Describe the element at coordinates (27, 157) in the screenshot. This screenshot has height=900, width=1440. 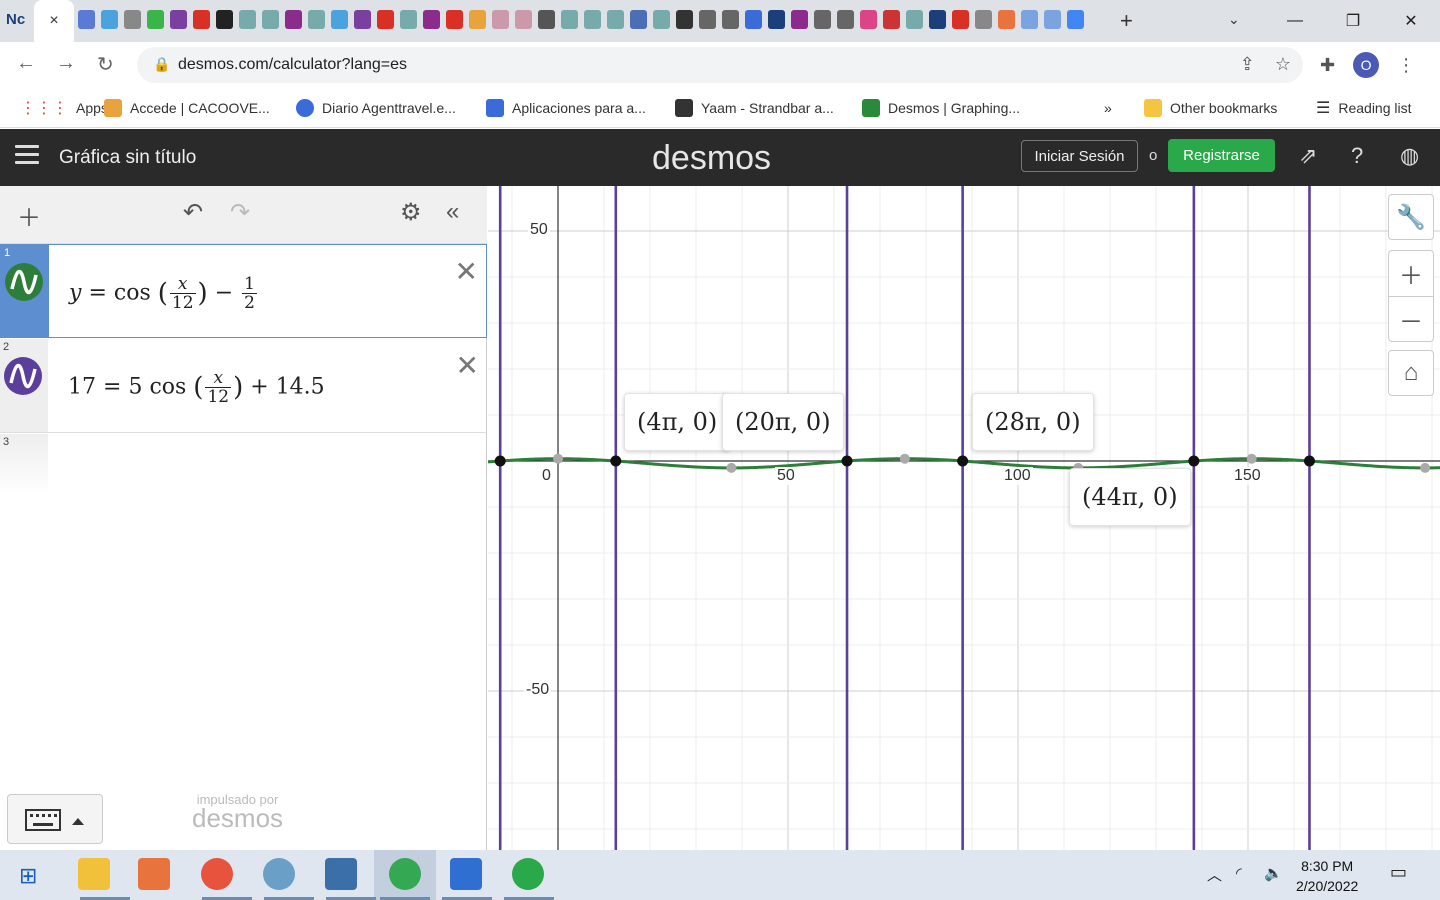
I see `hamburger-menu-icon` at that location.